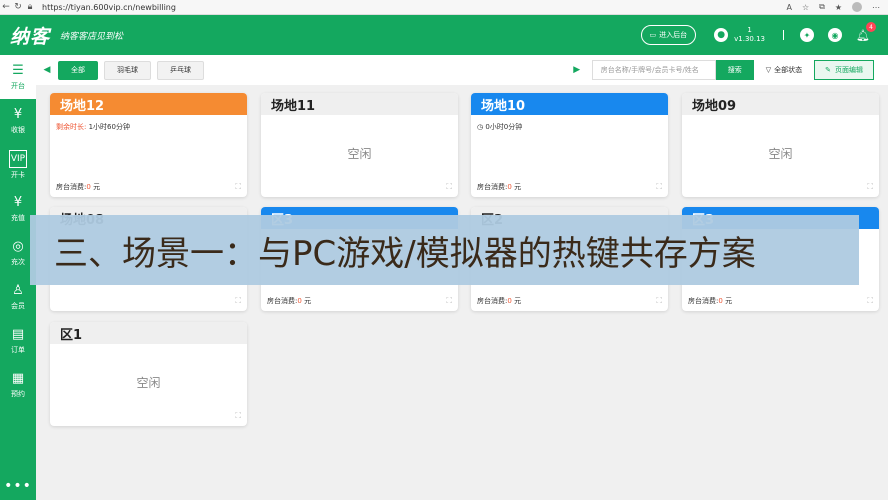 The height and width of the screenshot is (500, 888). What do you see at coordinates (871, 27) in the screenshot?
I see `notification-badge: 4` at bounding box center [871, 27].